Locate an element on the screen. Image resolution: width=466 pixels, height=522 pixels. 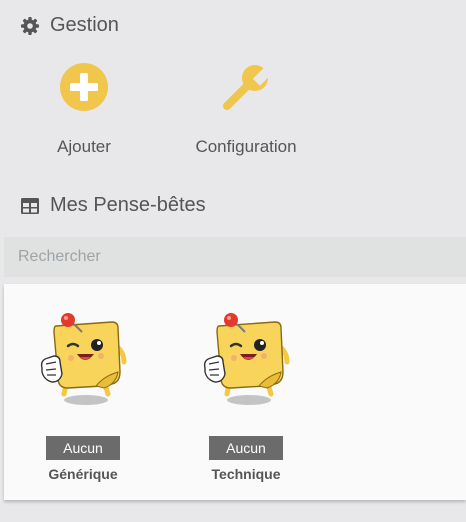
note-card-technique: Aucun Technique is located at coordinates (246, 397).